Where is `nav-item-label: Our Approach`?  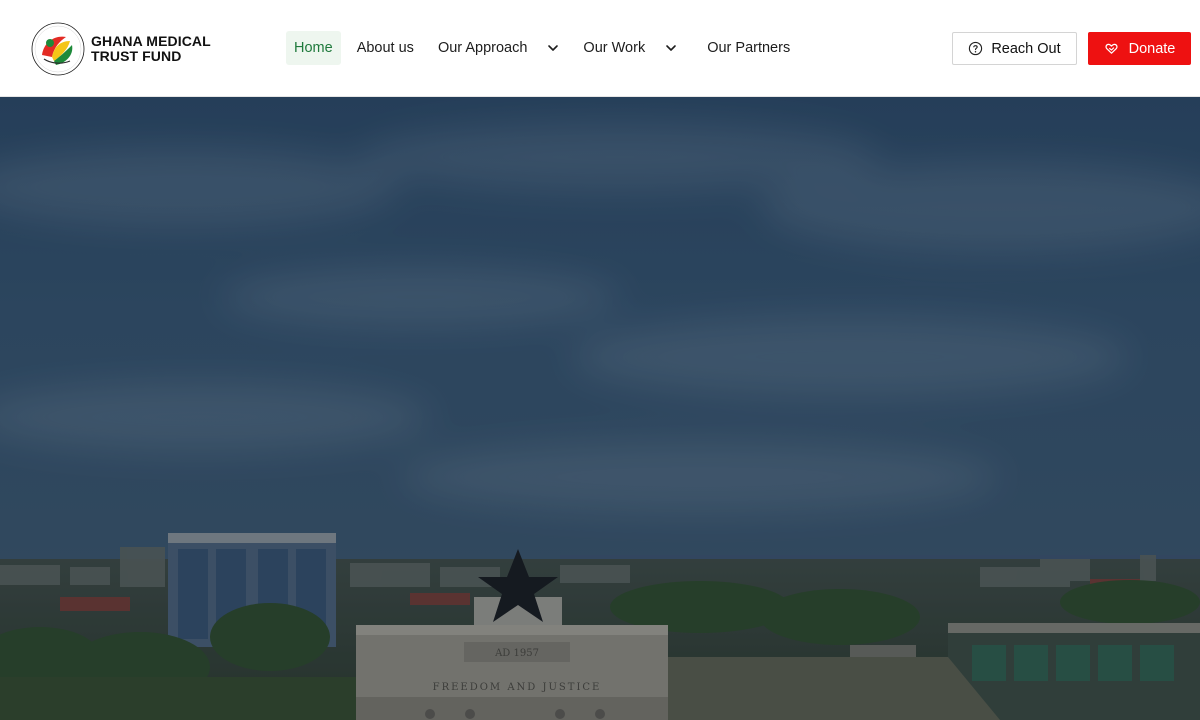
nav-item-label: Our Approach is located at coordinates (482, 48).